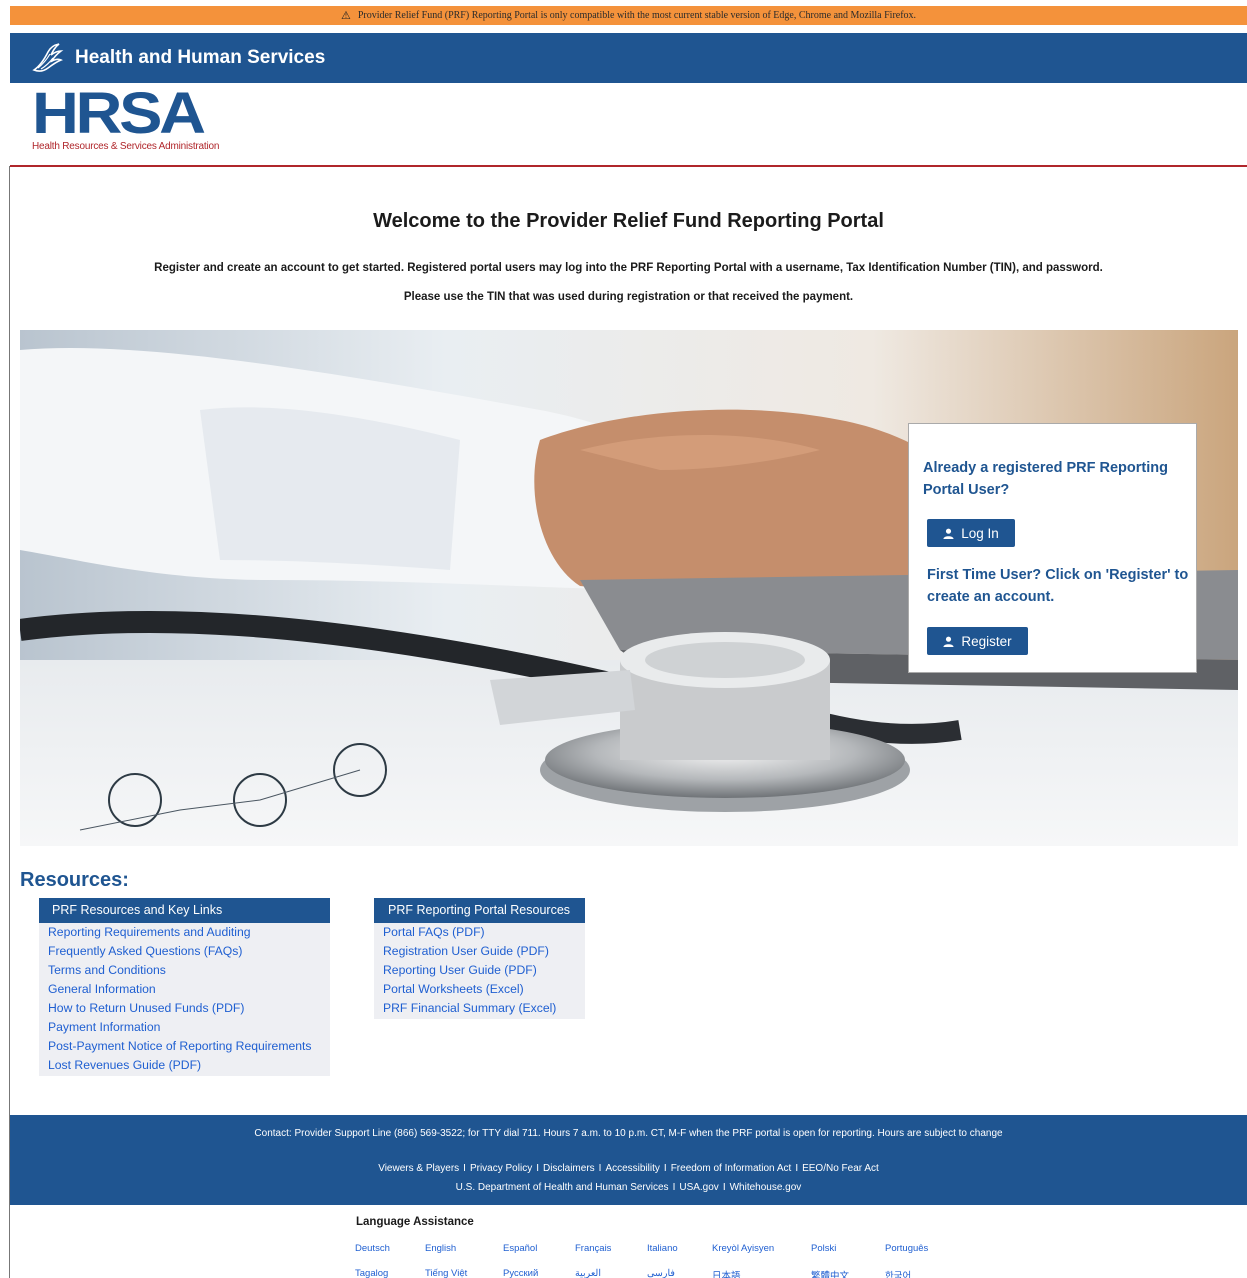 The width and height of the screenshot is (1247, 1278). What do you see at coordinates (479, 970) in the screenshot?
I see `link-reporting-user-guide: Reporting User Guide (PDF)` at bounding box center [479, 970].